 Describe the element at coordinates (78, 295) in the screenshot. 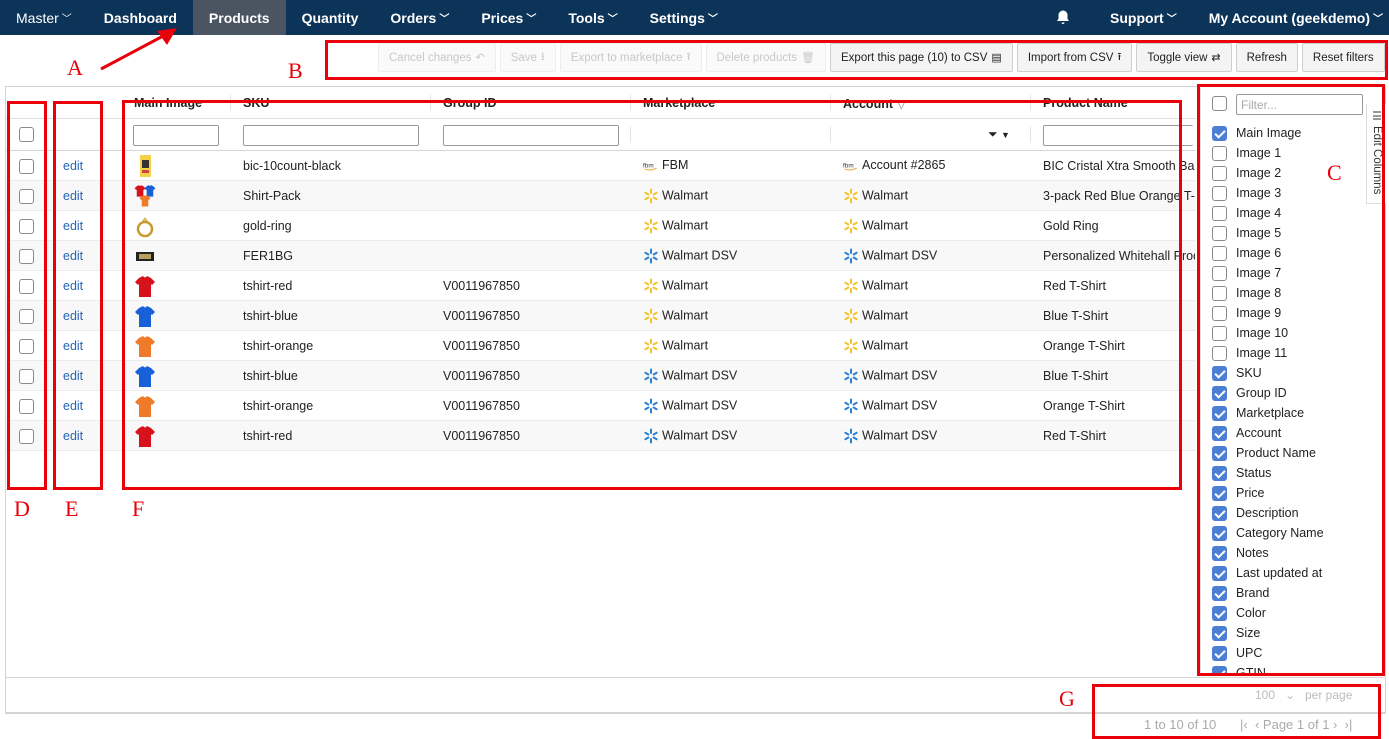

I see `annotation-box-e` at that location.